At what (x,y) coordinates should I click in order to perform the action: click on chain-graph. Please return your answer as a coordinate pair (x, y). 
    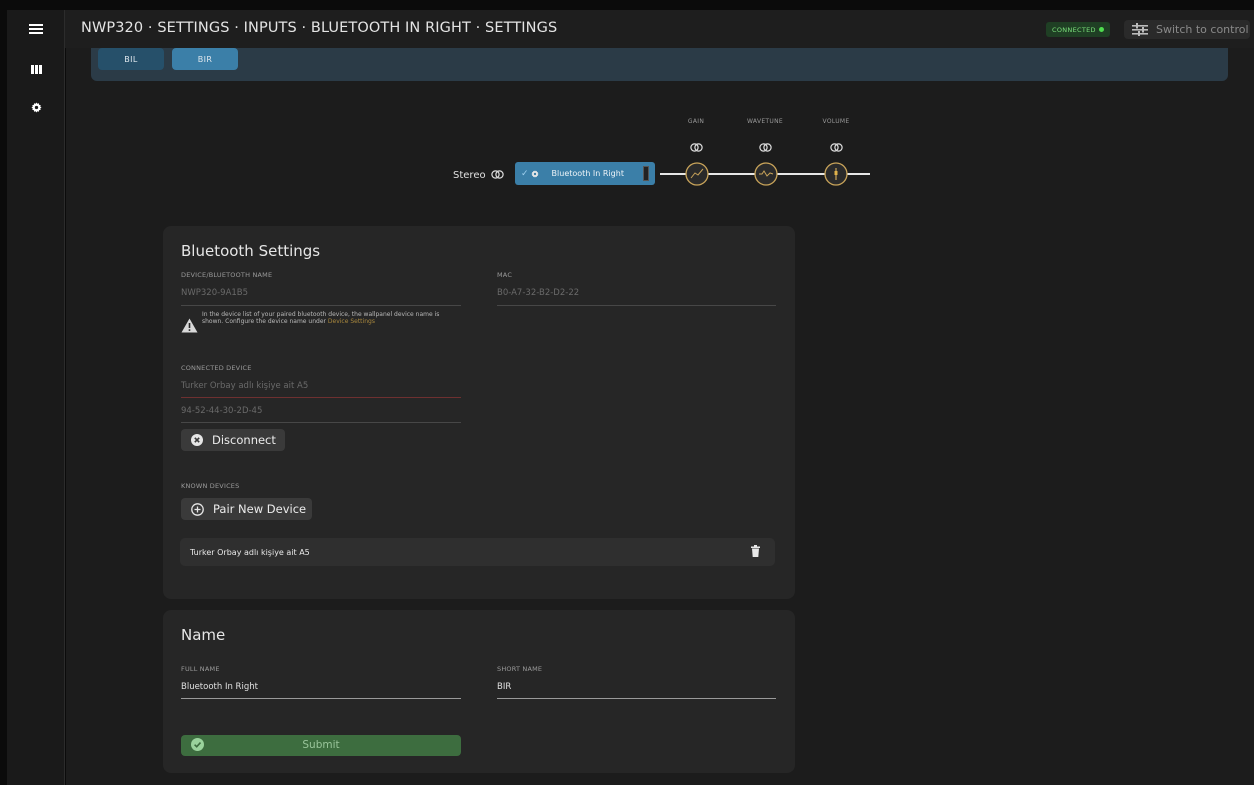
    Looking at the image, I should click on (765, 174).